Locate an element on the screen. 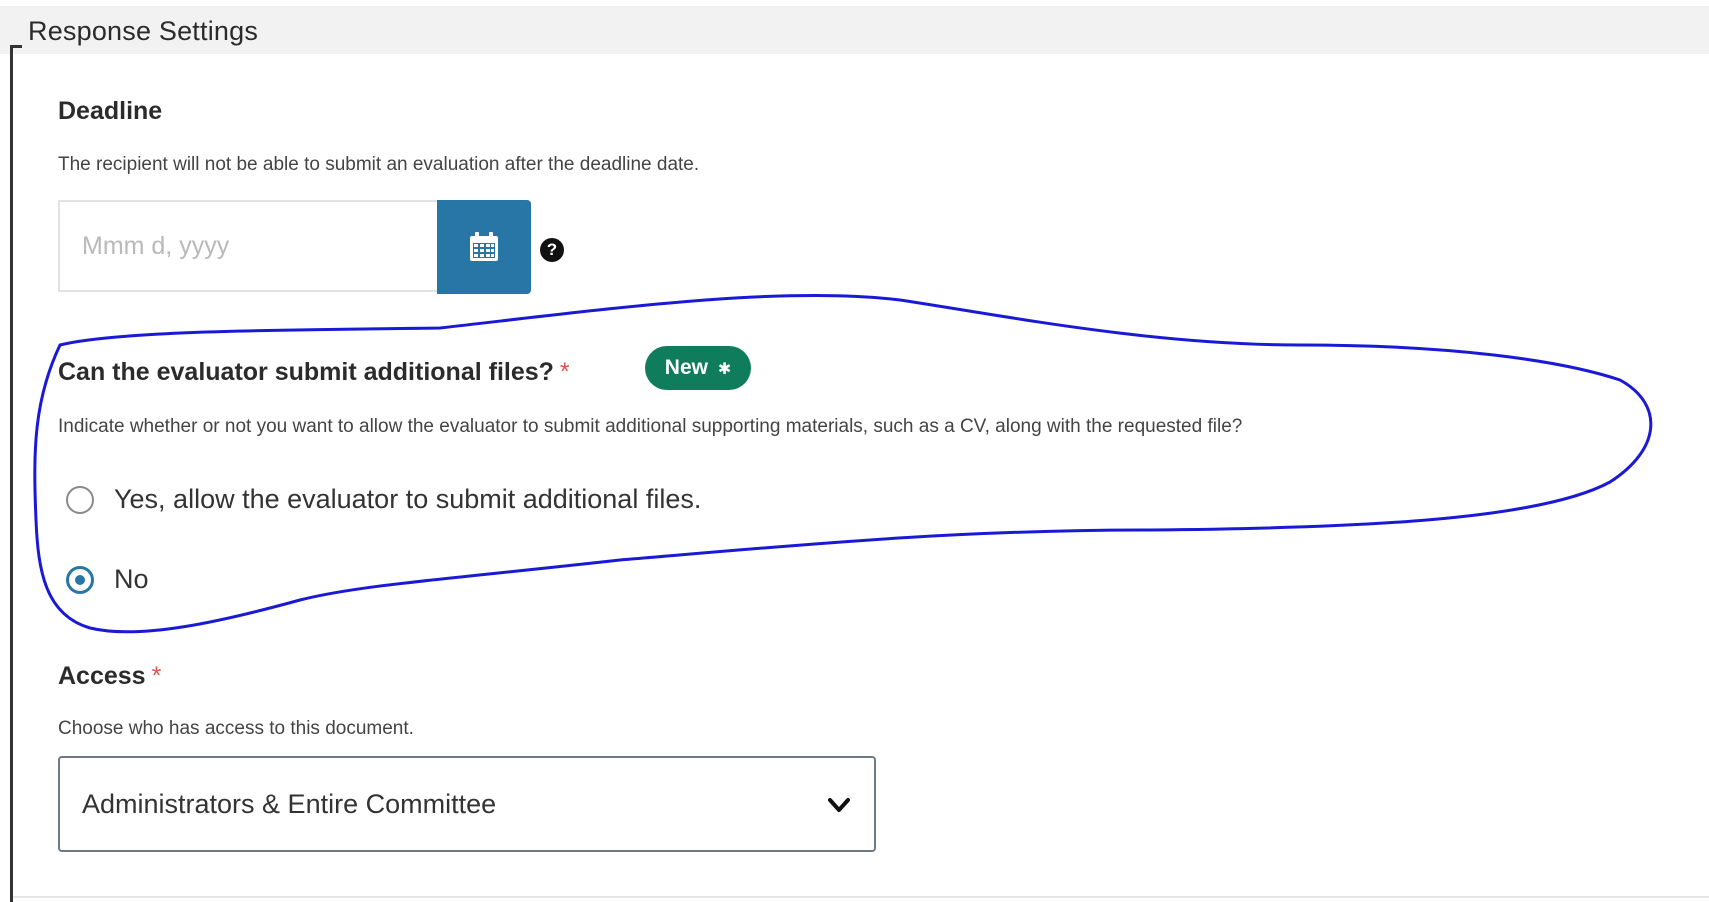 This screenshot has height=902, width=1709. calendar-button is located at coordinates (484, 247).